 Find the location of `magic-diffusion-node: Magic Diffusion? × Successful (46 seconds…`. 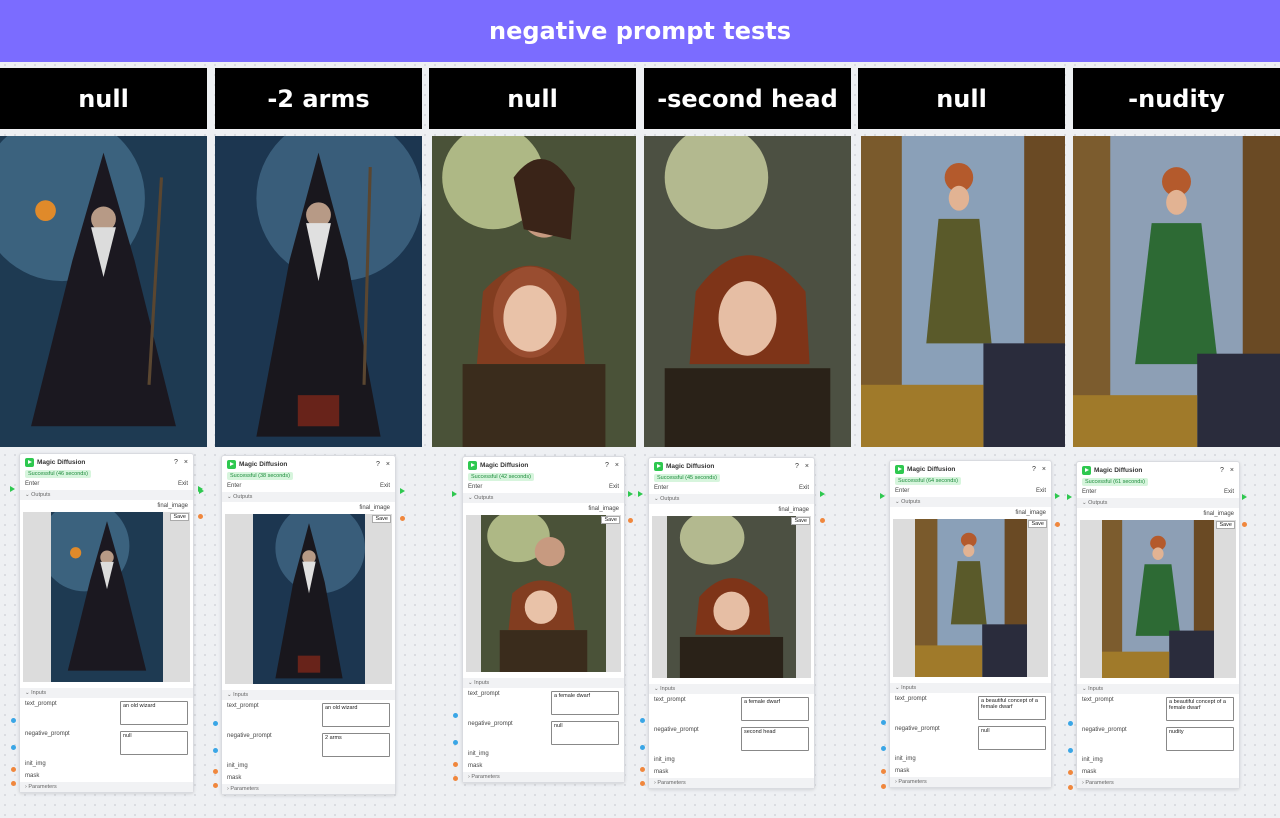

magic-diffusion-node: Magic Diffusion? × Successful (46 seconds… is located at coordinates (106, 623).